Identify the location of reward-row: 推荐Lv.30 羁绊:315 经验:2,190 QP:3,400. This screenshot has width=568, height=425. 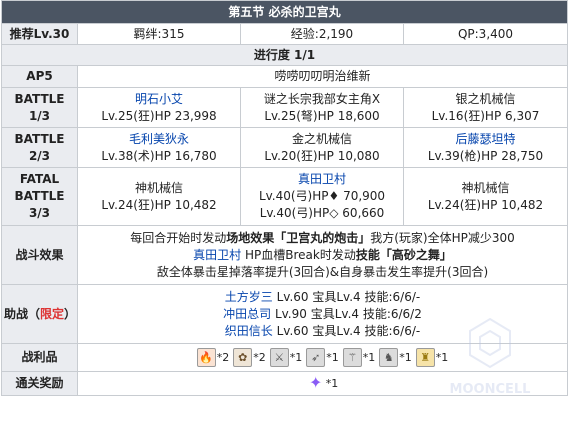
(284, 34).